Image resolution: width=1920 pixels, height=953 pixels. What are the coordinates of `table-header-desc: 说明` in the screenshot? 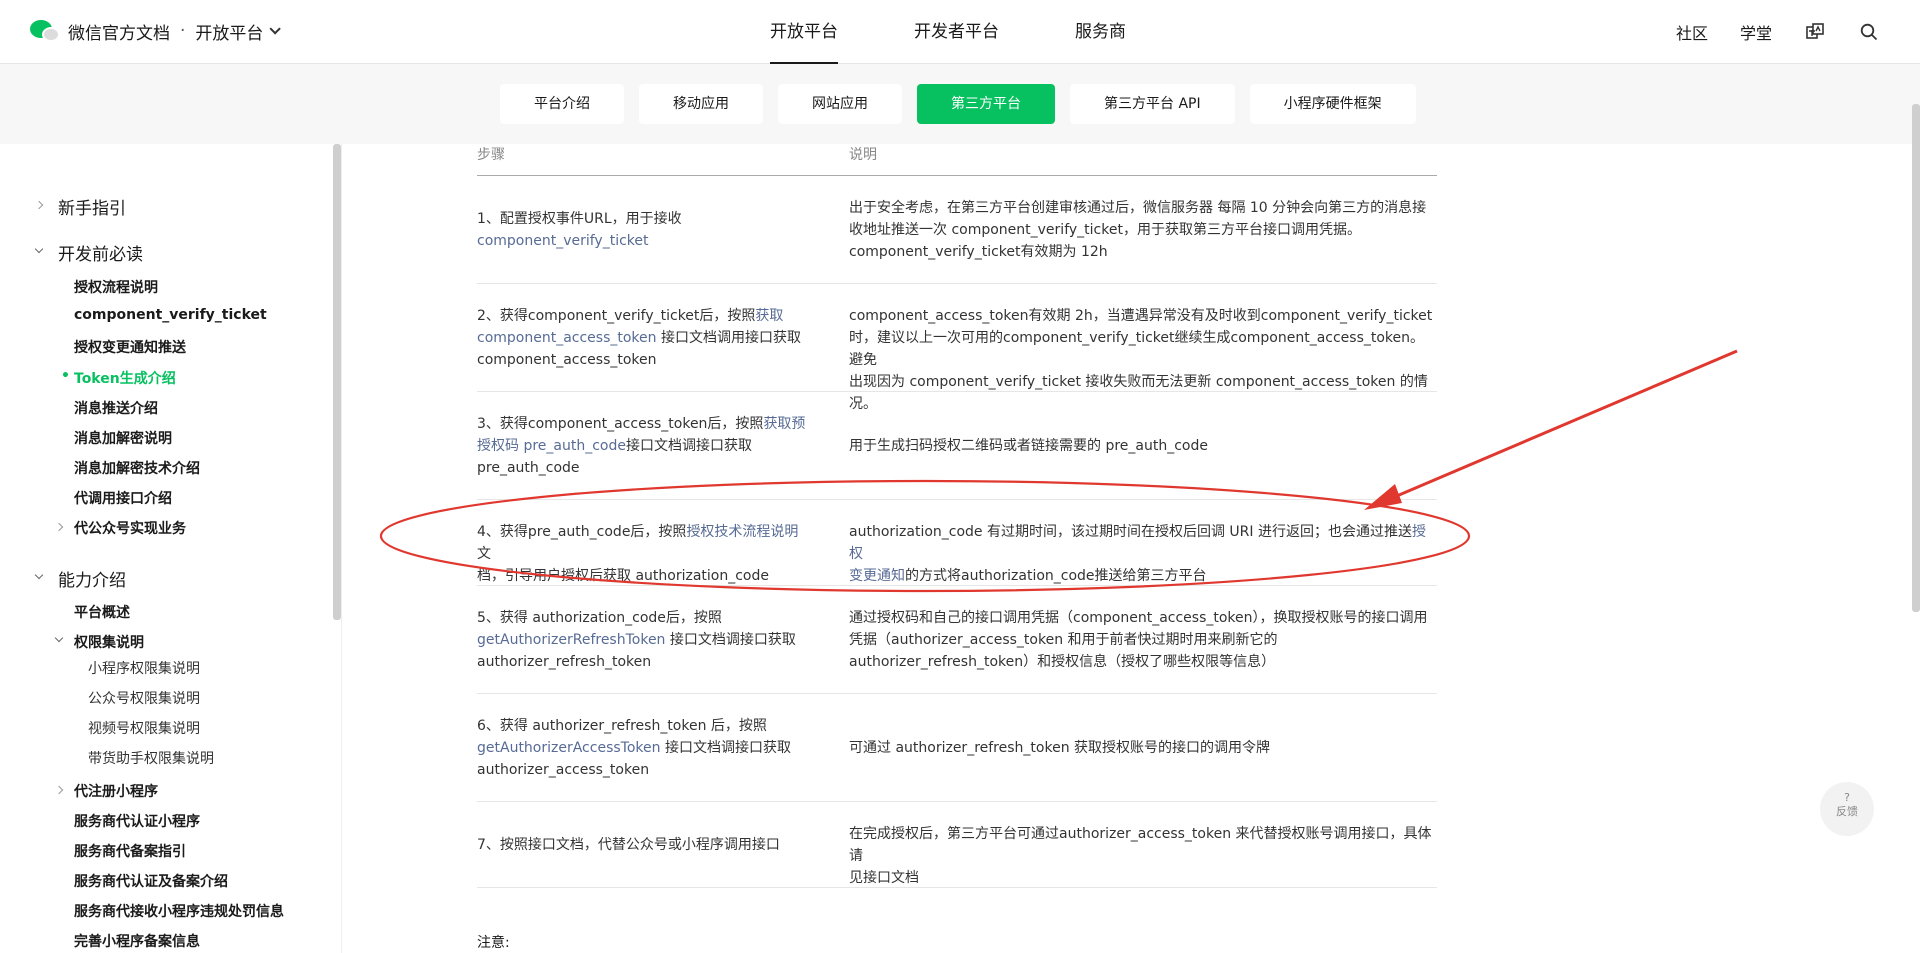 It's located at (863, 155).